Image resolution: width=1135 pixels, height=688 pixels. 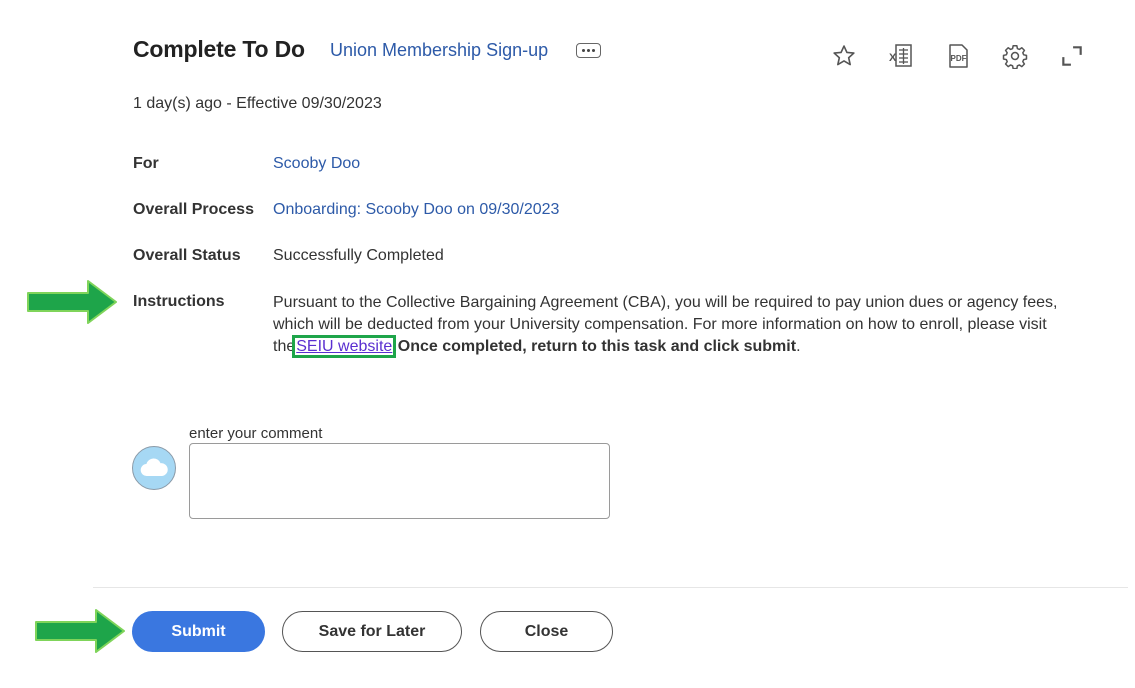 I want to click on pdf-export-icon: PDF, so click(x=958, y=56).